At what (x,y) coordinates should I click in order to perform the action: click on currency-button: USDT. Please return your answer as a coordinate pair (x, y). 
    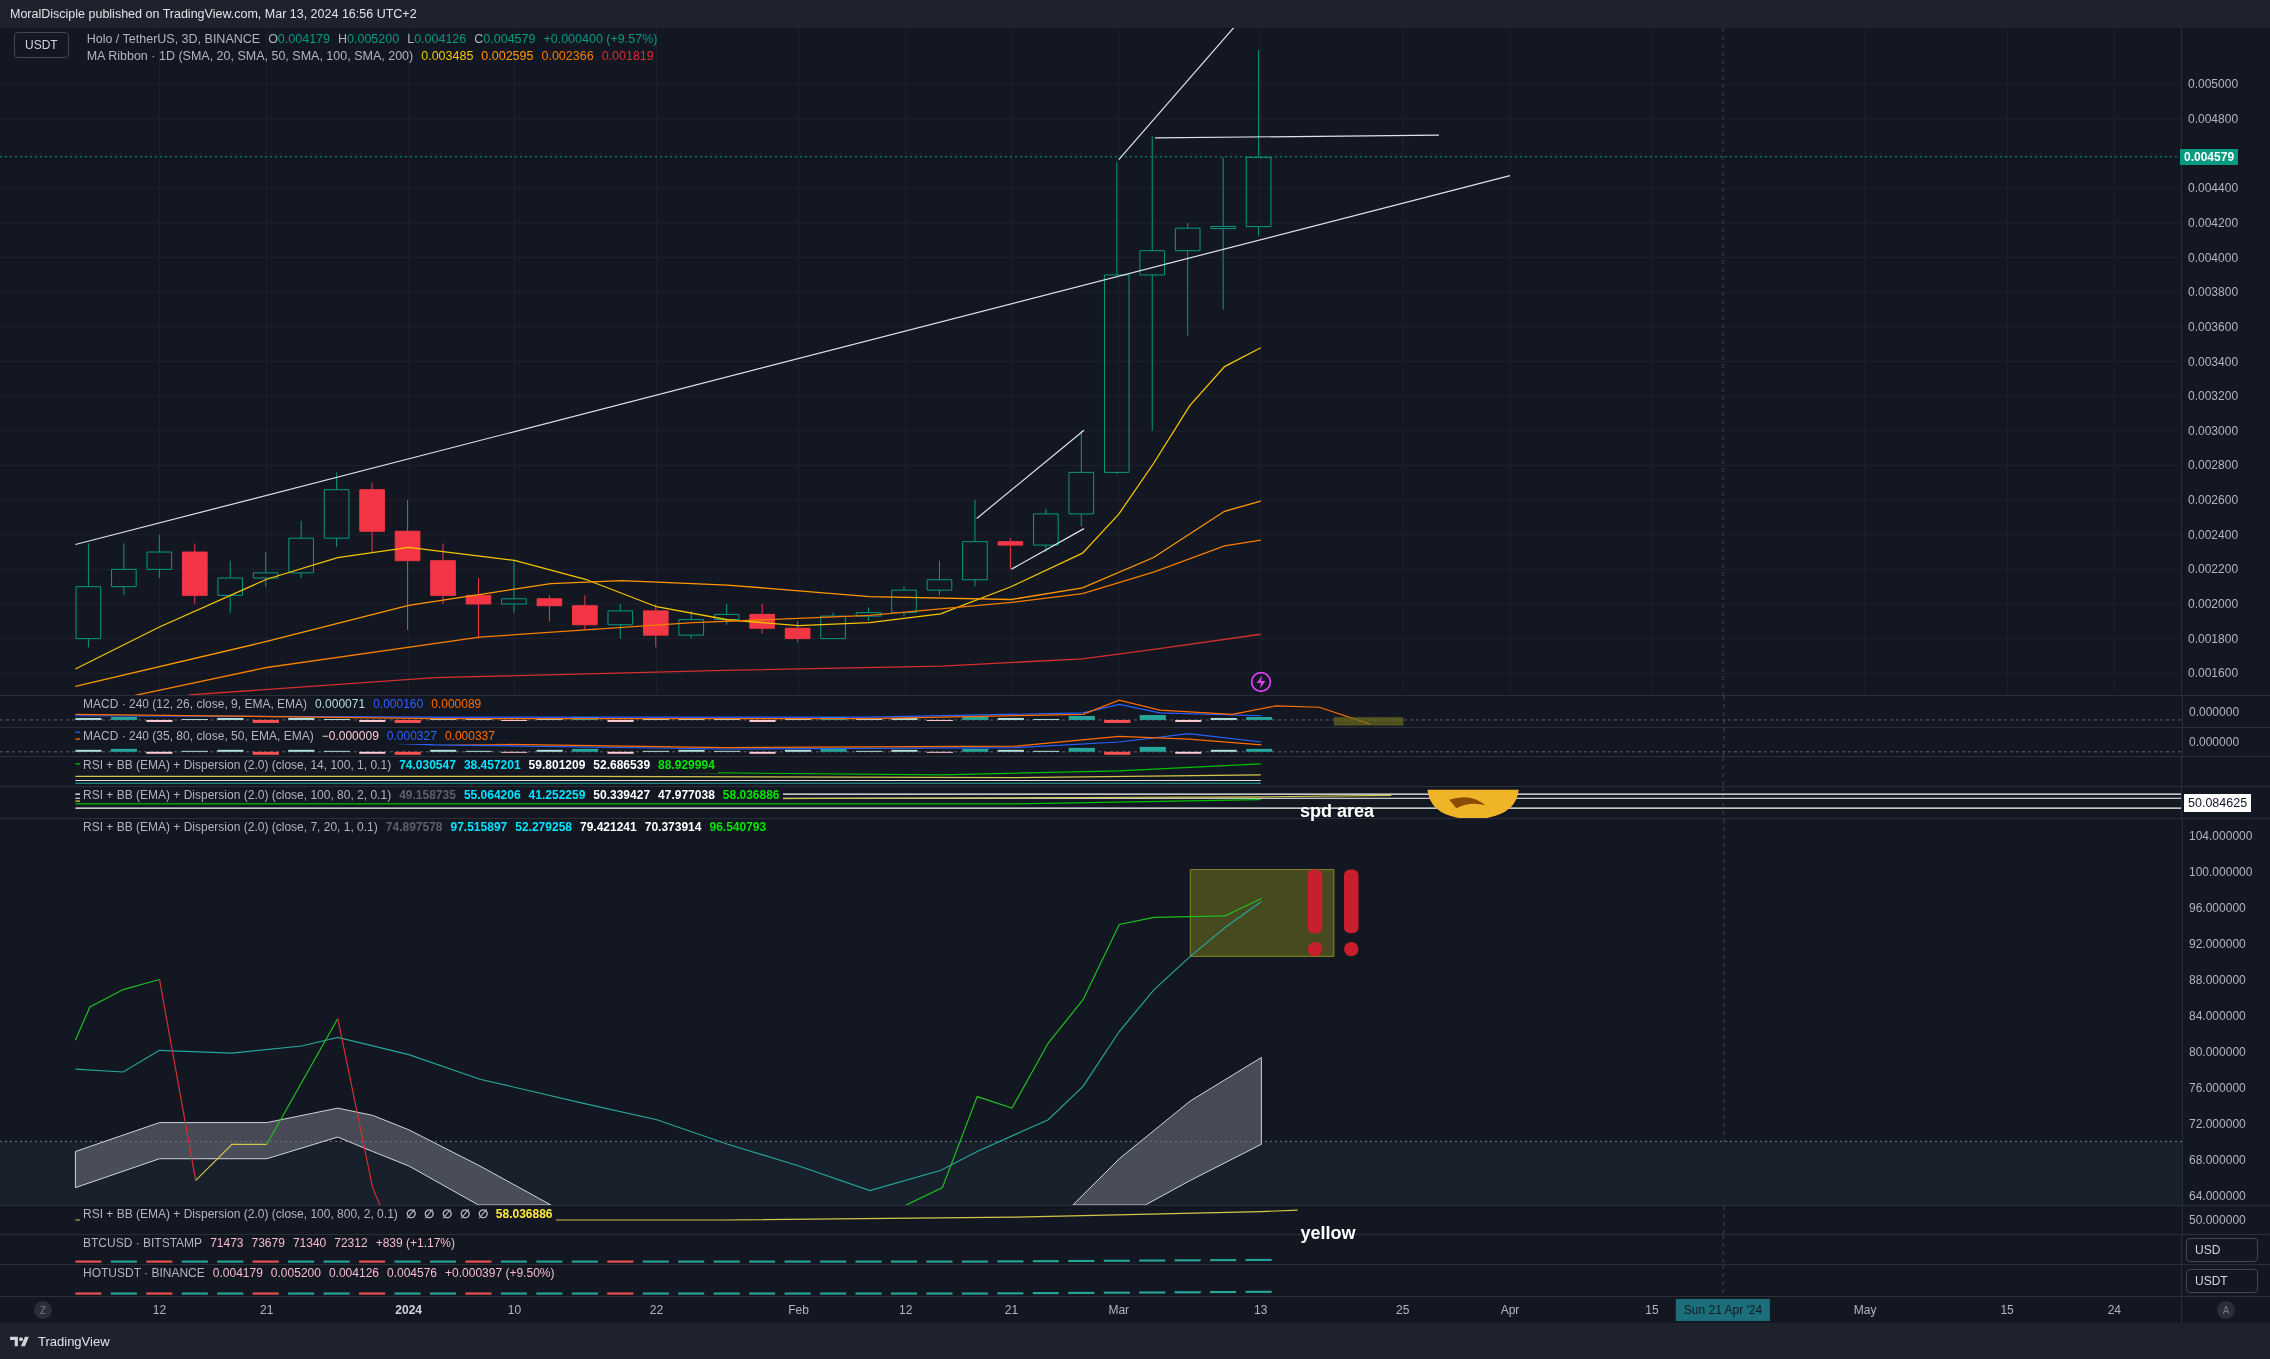
    Looking at the image, I should click on (2222, 1280).